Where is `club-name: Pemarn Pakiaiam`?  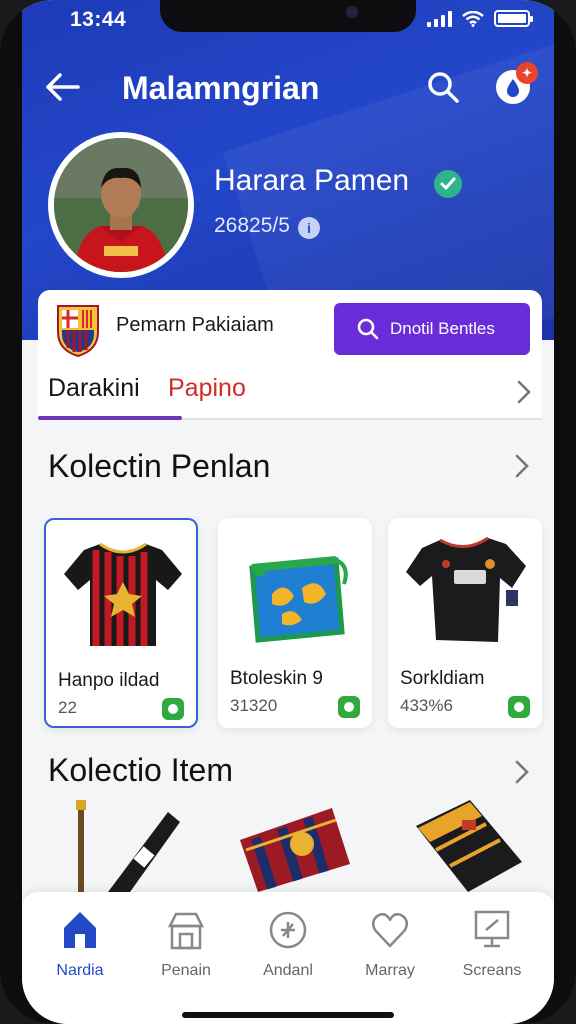 club-name: Pemarn Pakiaiam is located at coordinates (195, 325).